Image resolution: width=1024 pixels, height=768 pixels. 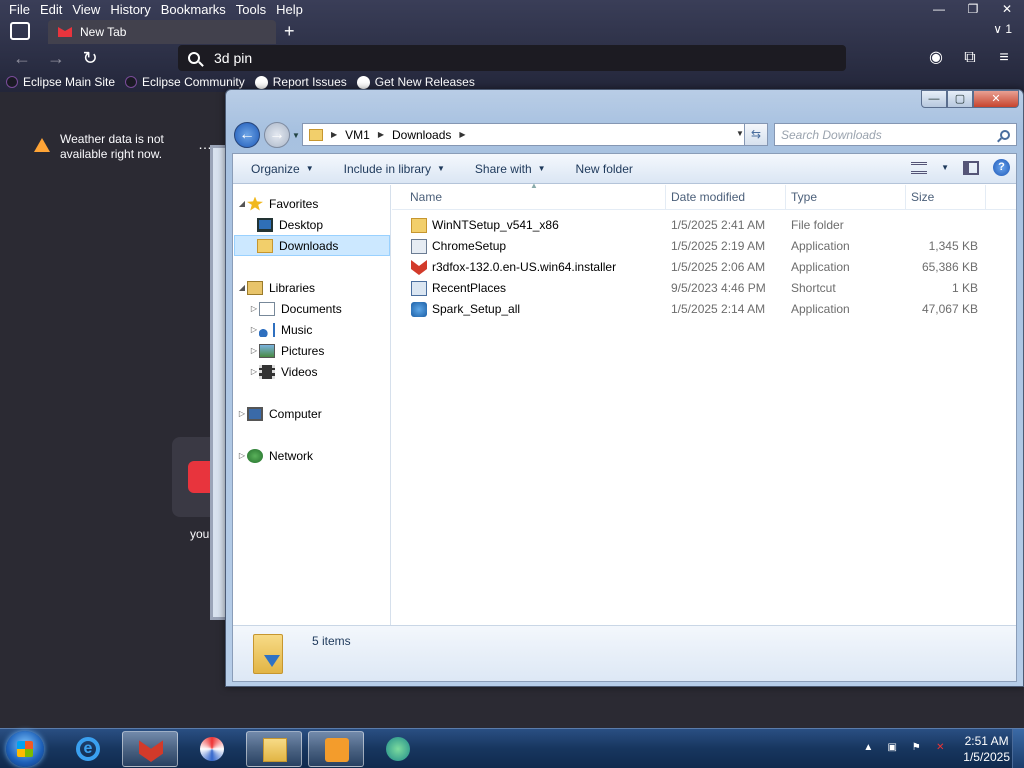 What do you see at coordinates (282, 169) in the screenshot?
I see `organize-button: Organize ▼` at bounding box center [282, 169].